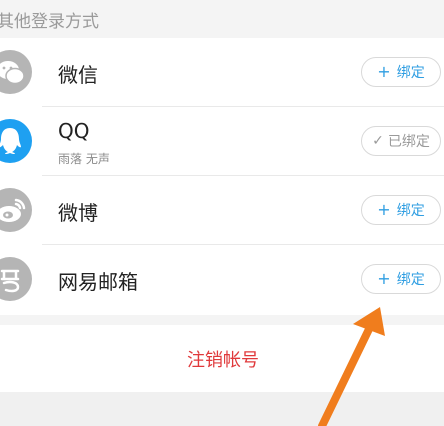  Describe the element at coordinates (16, 279) in the screenshot. I see `netease-mail-icon` at that location.